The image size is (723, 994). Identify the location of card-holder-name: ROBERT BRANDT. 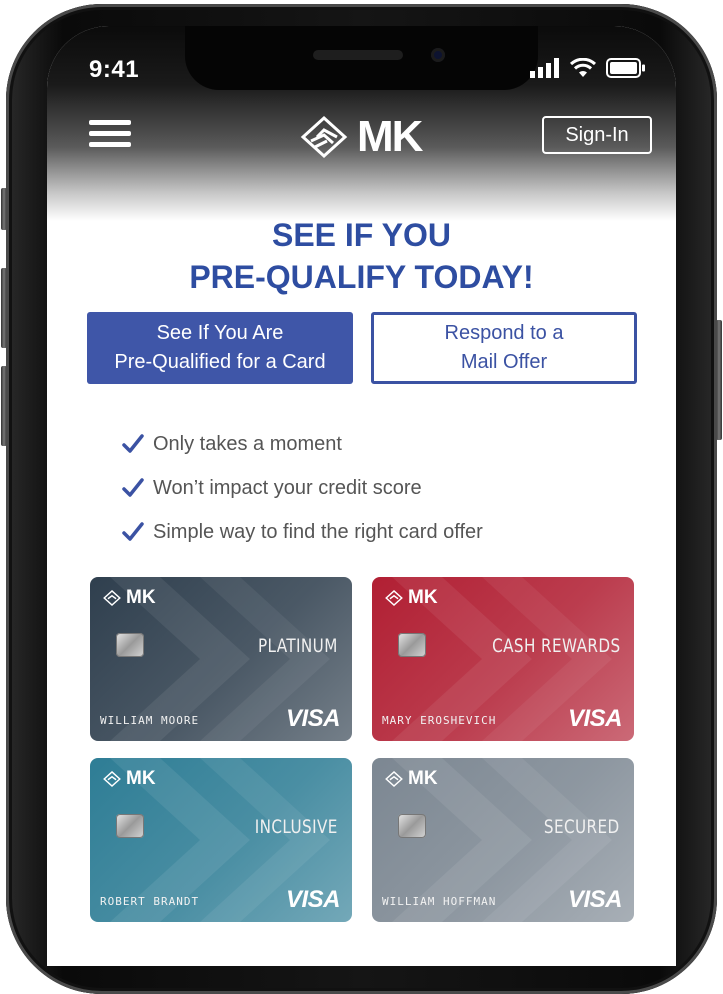
(150, 901).